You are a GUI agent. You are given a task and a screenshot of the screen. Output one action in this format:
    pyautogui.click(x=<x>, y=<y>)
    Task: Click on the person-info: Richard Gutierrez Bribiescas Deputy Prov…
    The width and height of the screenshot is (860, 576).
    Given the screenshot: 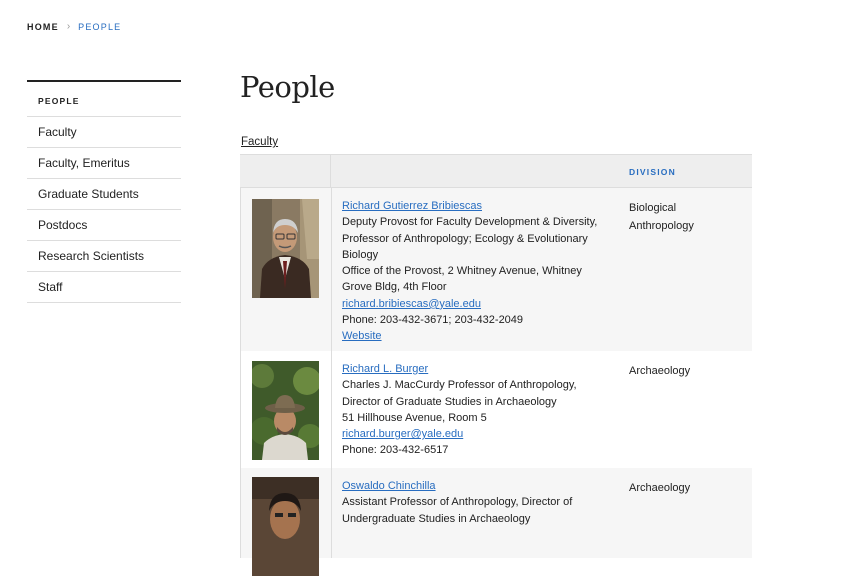 What is the action you would take?
    pyautogui.click(x=476, y=271)
    